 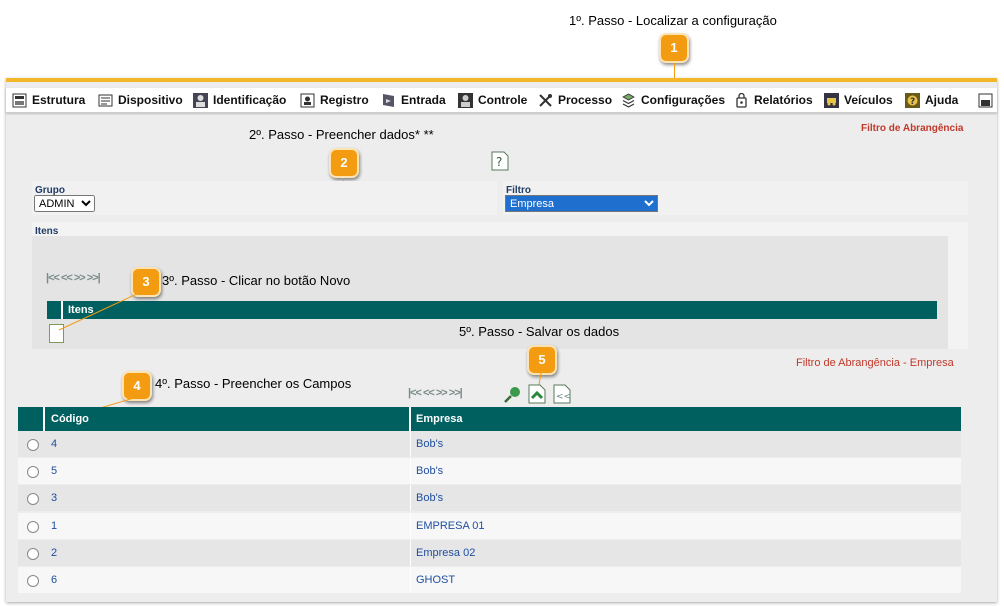 I want to click on menu-entrada: Entrada, so click(x=413, y=100).